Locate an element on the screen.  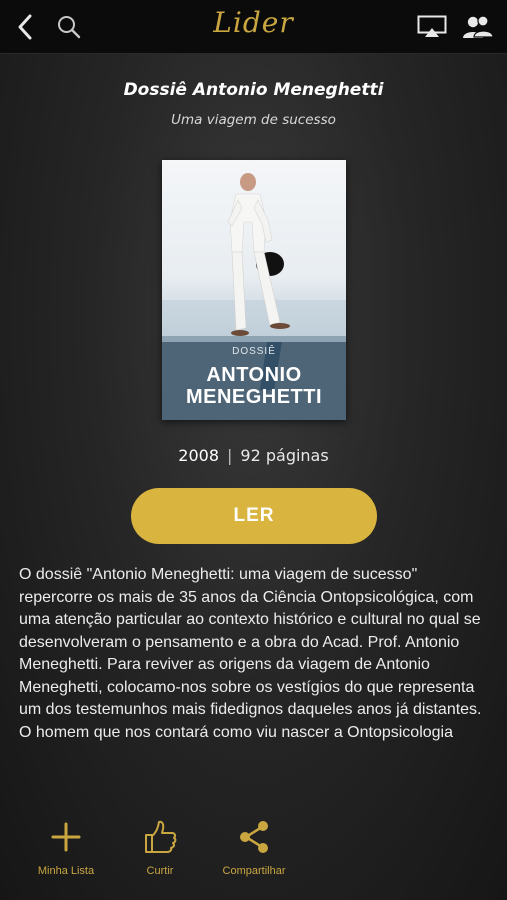
plus-icon is located at coordinates (66, 837).